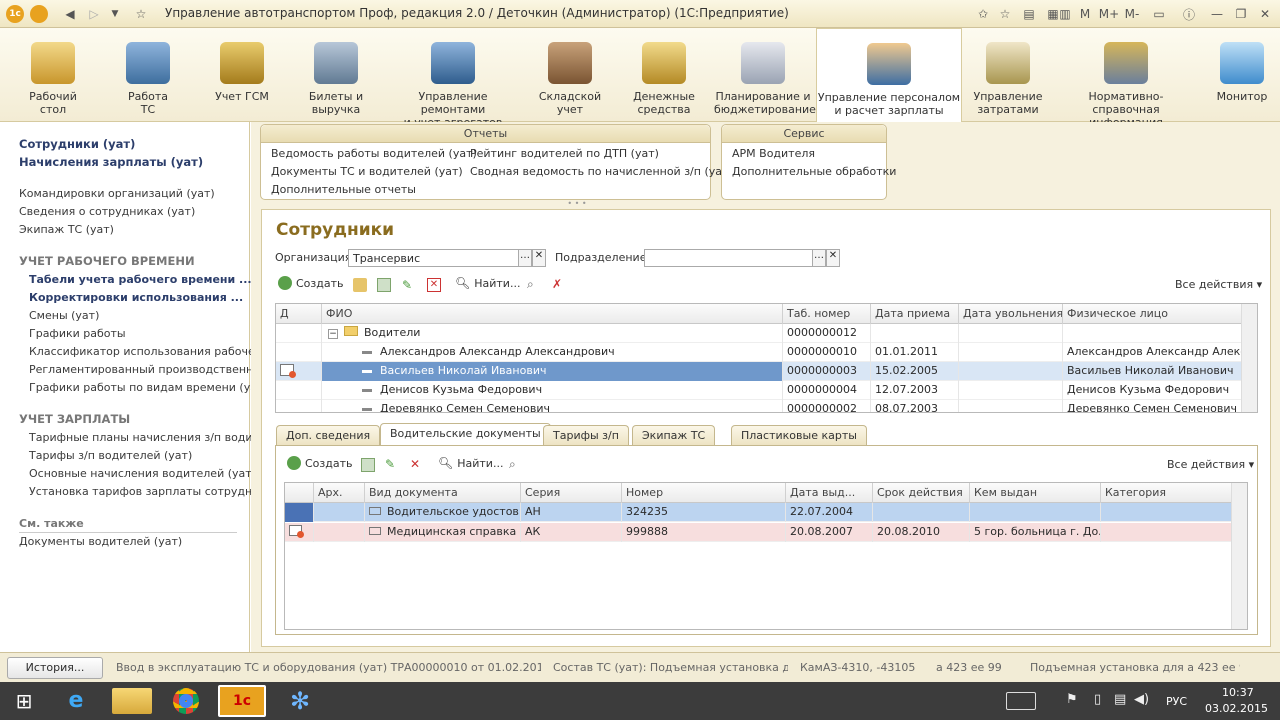 The width and height of the screenshot is (1280, 720). Describe the element at coordinates (77, 144) in the screenshot. I see `nav-employees: Сотрудники (уат)` at that location.